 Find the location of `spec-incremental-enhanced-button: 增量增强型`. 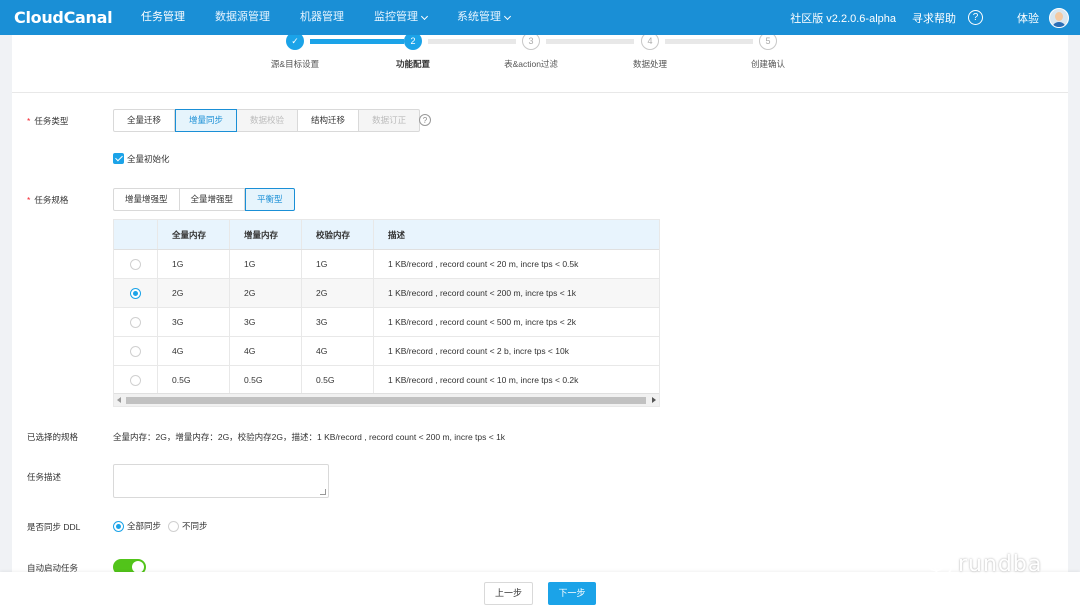

spec-incremental-enhanced-button: 增量增强型 is located at coordinates (146, 199).